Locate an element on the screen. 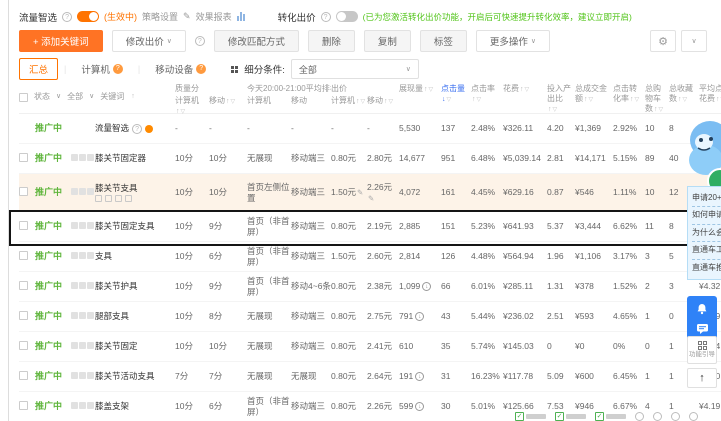  cell-bid-mobile: 2.26元✎ is located at coordinates (383, 192).